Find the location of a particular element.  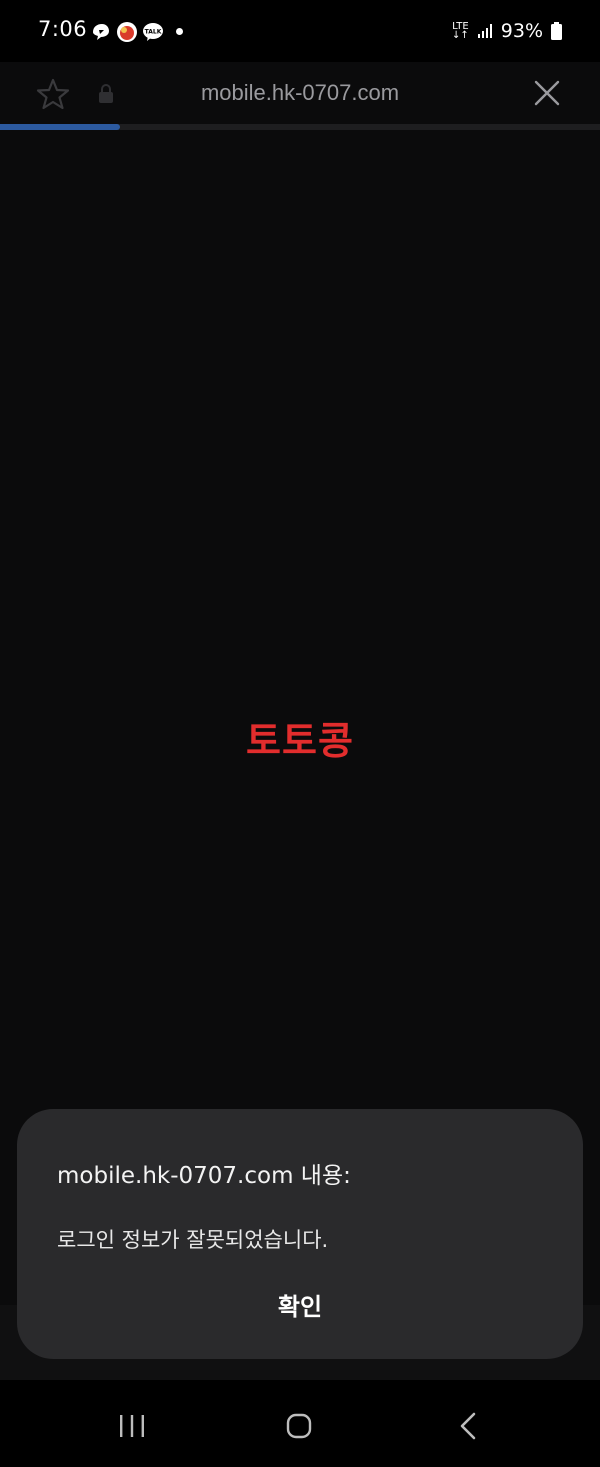

status-bar: 7:06 TALK LTE ↓↑ 93% is located at coordinates (300, 31).